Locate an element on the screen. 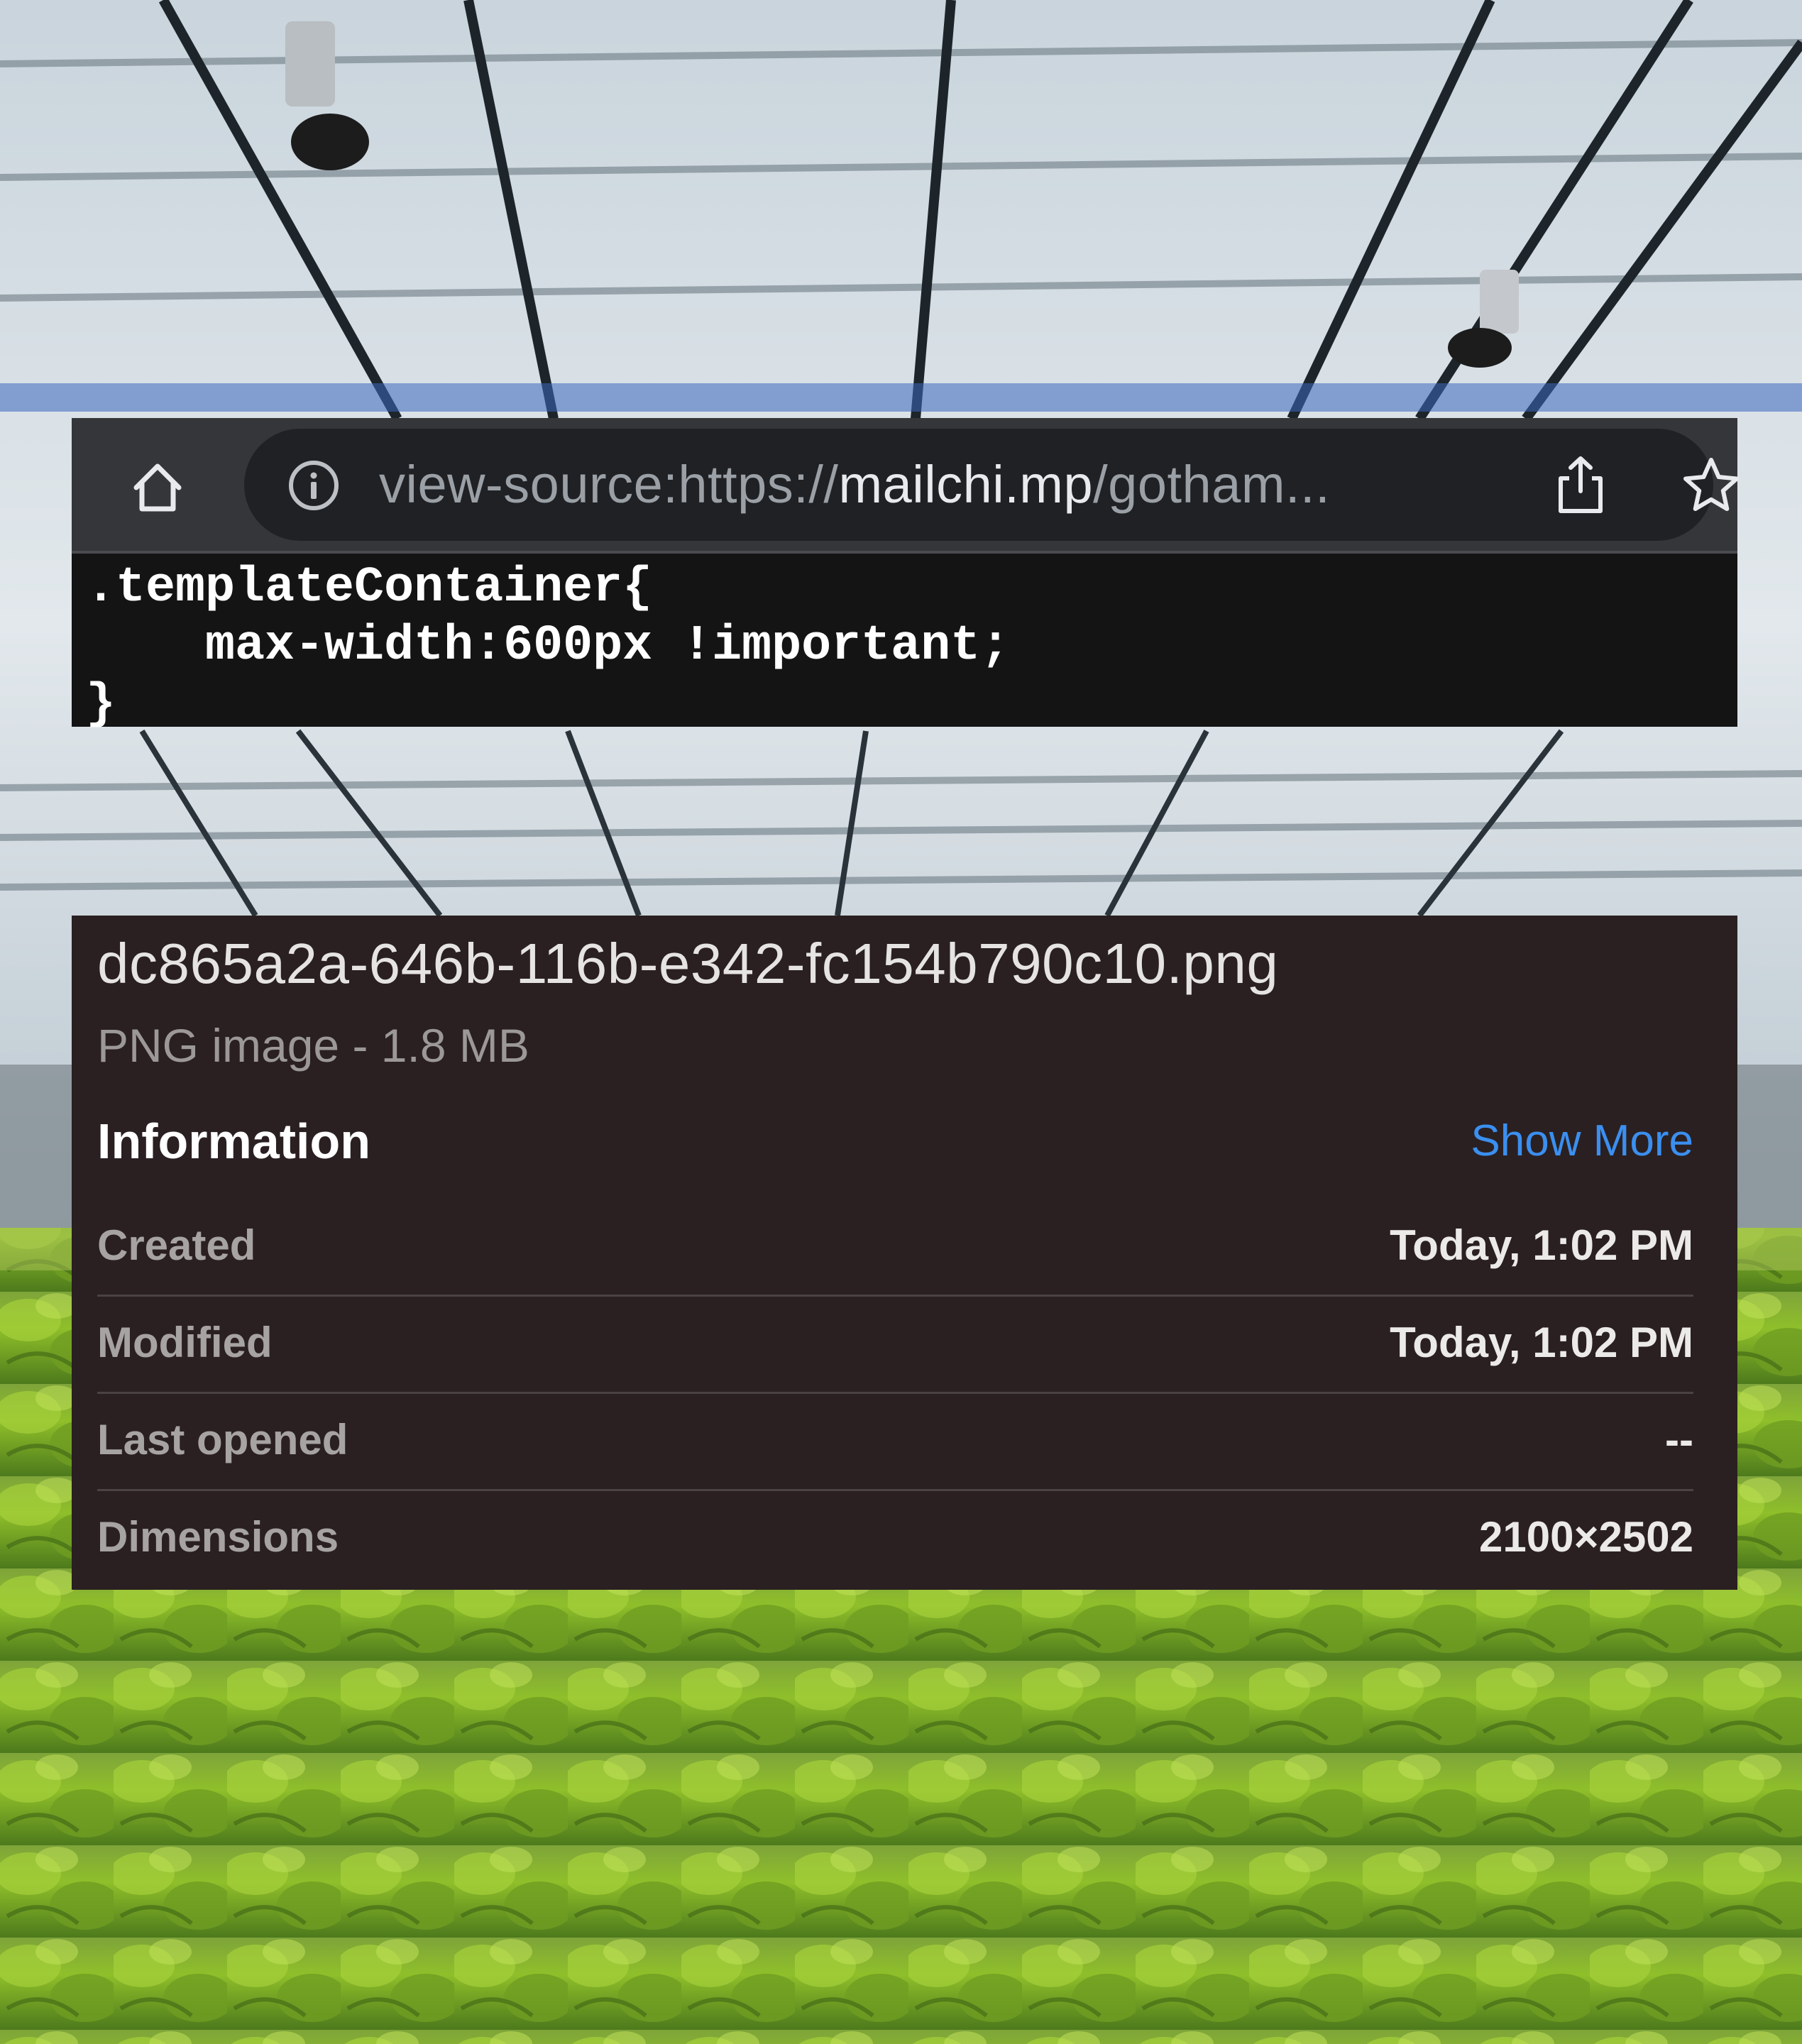 The height and width of the screenshot is (2044, 1802). share-icon is located at coordinates (1581, 484).